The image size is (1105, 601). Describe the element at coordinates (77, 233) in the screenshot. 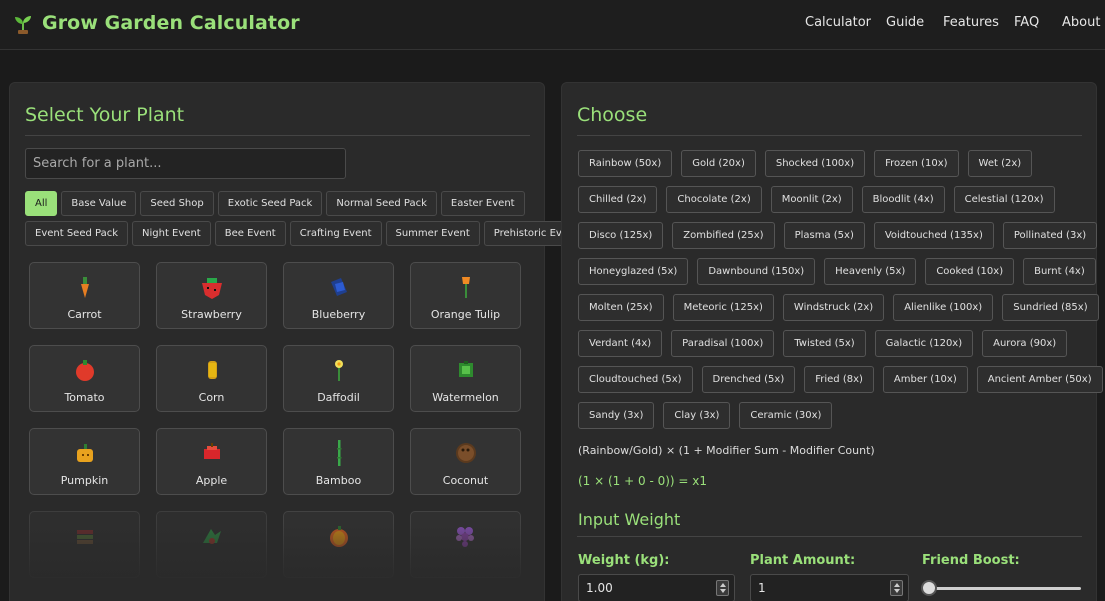

I see `filter-event-seed-pack: Event Seed Pack` at that location.